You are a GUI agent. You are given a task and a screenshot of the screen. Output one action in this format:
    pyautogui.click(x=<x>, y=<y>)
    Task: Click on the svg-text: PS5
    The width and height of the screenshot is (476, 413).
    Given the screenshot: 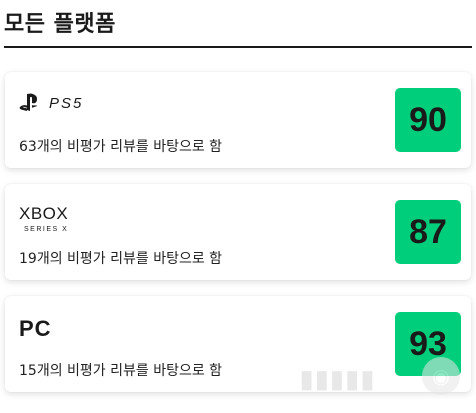 What is the action you would take?
    pyautogui.click(x=66, y=103)
    